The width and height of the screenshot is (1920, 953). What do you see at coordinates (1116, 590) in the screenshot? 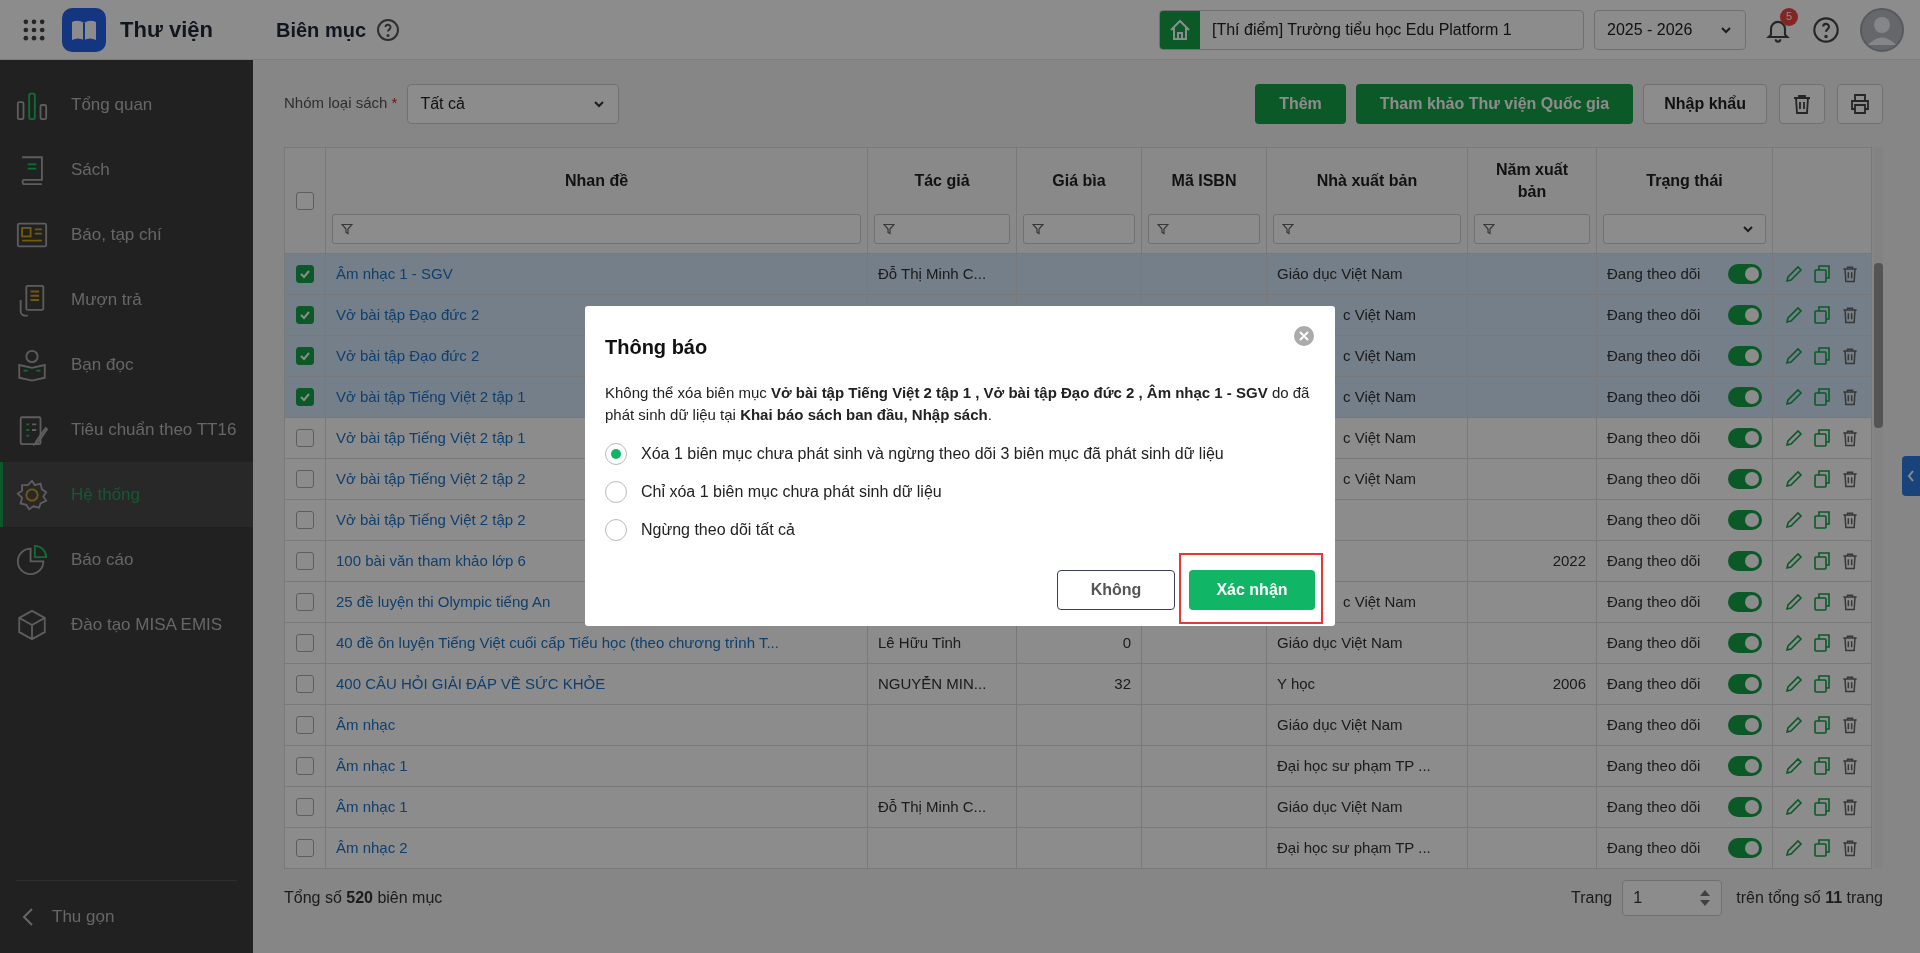
I see `cancel-button: Không` at bounding box center [1116, 590].